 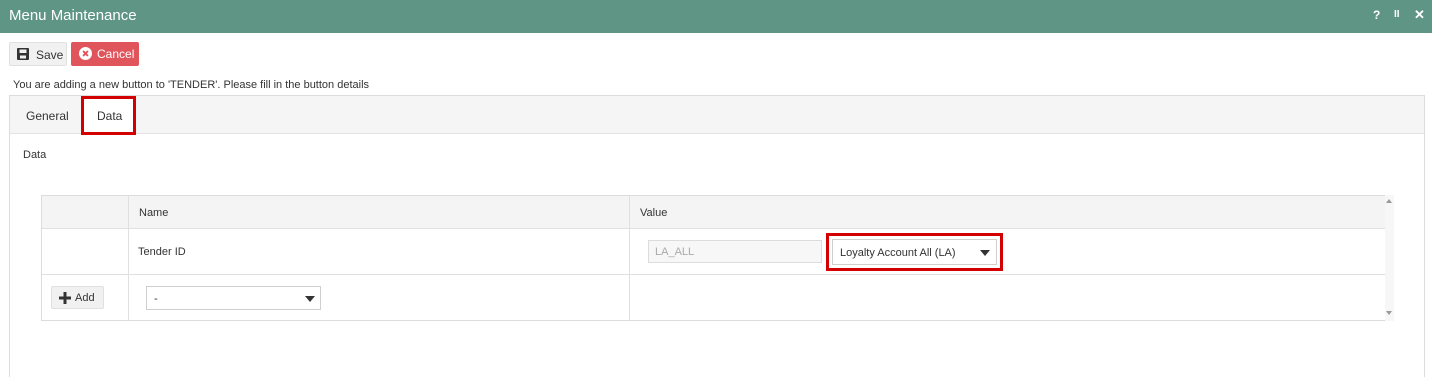 What do you see at coordinates (47, 116) in the screenshot?
I see `tab-general-label: General` at bounding box center [47, 116].